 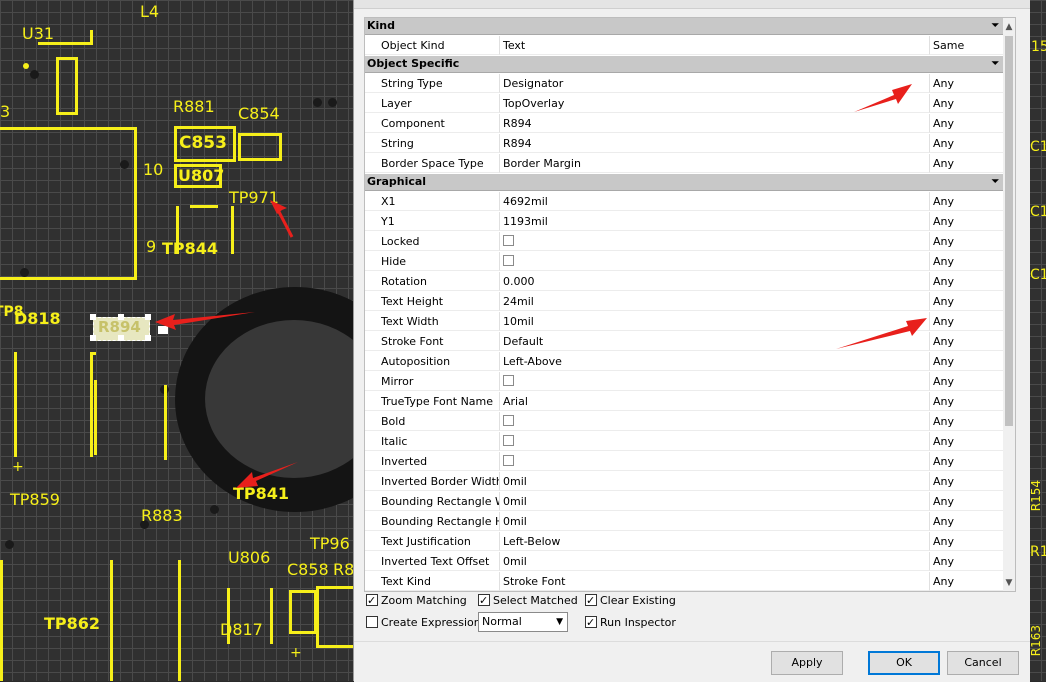 What do you see at coordinates (1036, 496) in the screenshot?
I see `designator: R154` at bounding box center [1036, 496].